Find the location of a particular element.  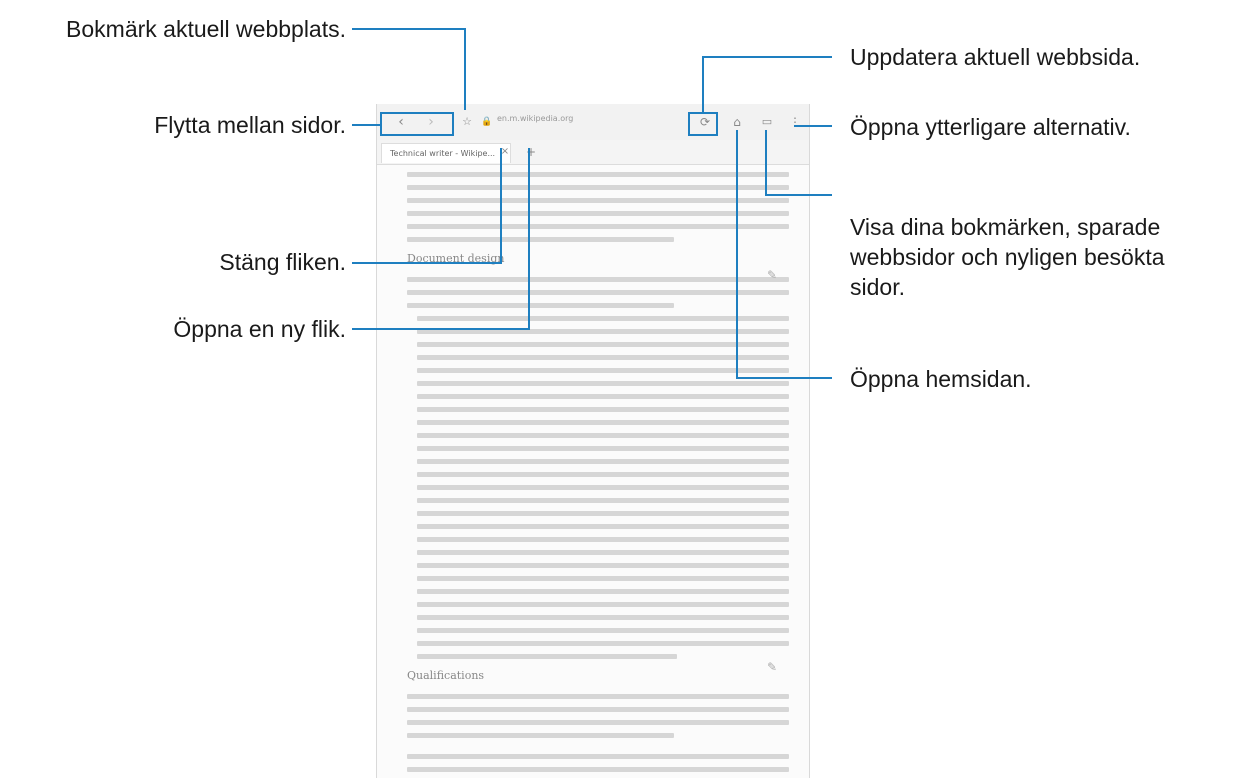

home-icon: ⌂ is located at coordinates (737, 122).